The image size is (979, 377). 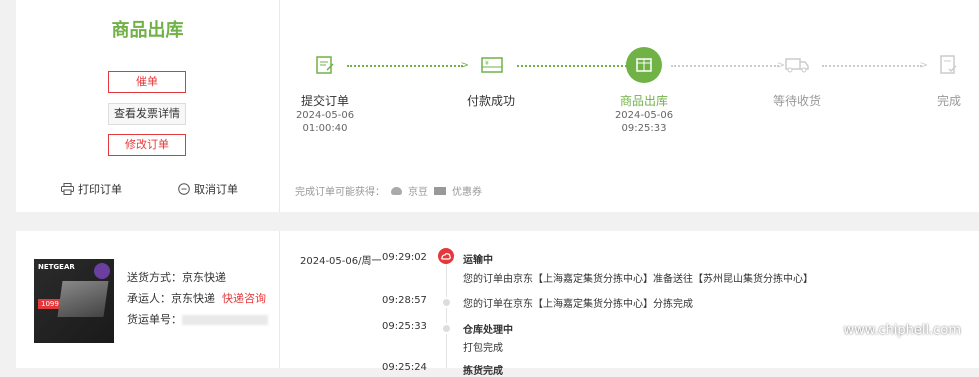 I want to click on site-watermark: www.chiphell.com, so click(x=902, y=330).